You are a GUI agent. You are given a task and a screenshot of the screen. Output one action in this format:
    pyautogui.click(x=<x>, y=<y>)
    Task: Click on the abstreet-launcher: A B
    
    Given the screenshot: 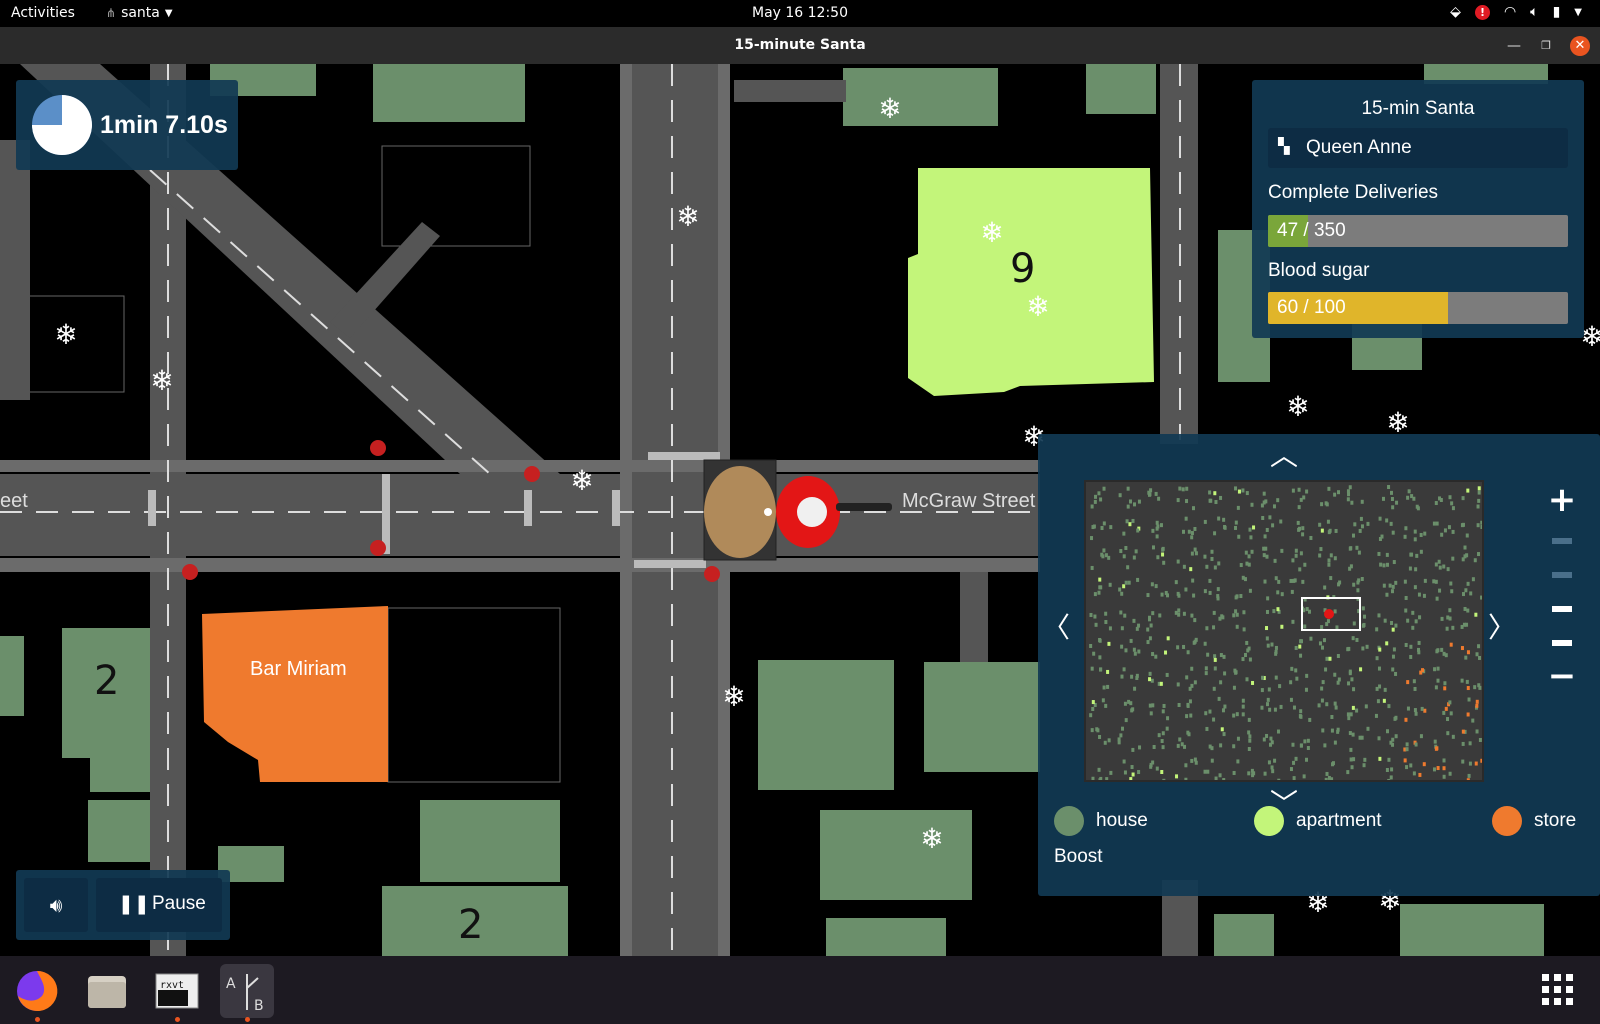 What is the action you would take?
    pyautogui.click(x=247, y=993)
    